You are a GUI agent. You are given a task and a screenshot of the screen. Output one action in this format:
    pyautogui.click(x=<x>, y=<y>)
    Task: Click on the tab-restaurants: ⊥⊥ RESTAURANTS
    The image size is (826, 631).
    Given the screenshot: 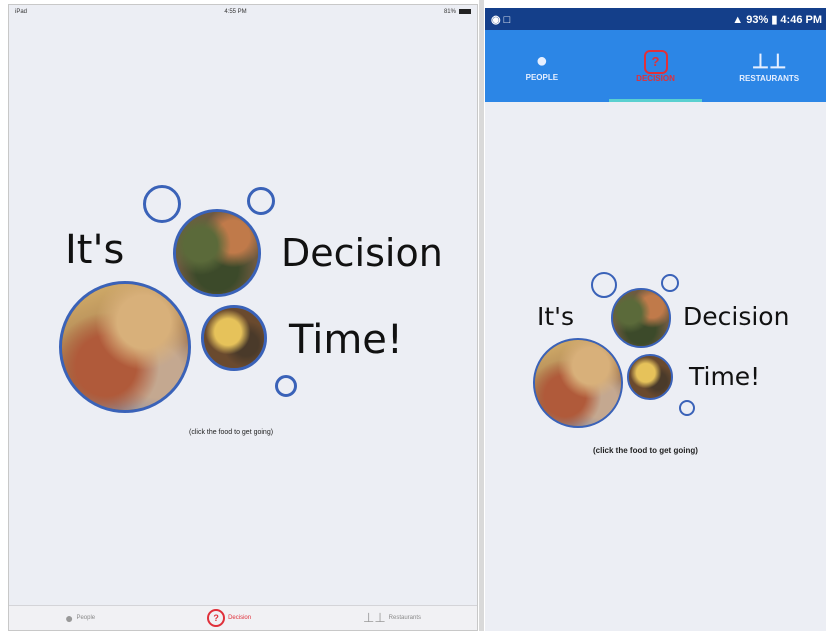 What is the action you would take?
    pyautogui.click(x=769, y=66)
    